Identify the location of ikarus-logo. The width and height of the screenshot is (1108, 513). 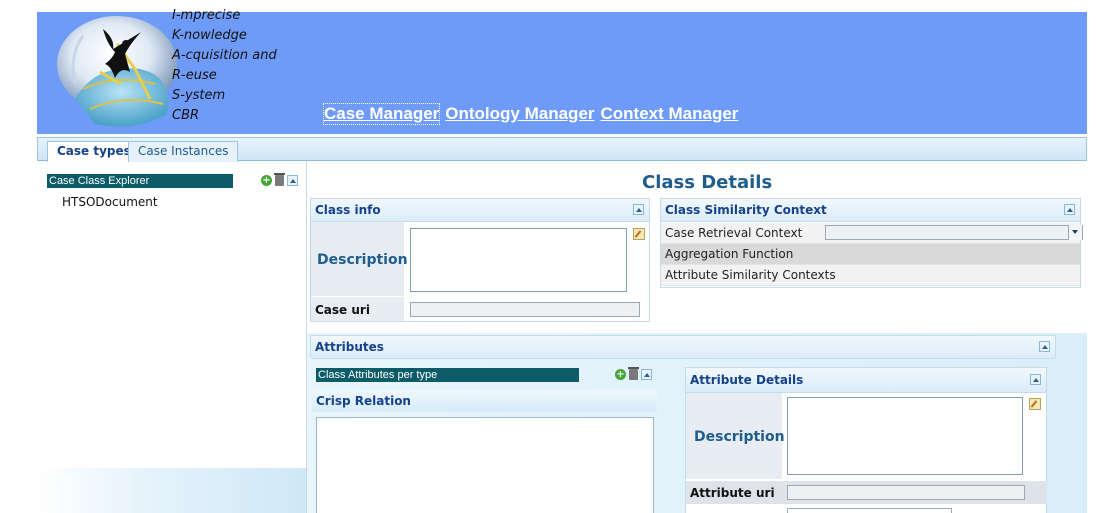
(117, 71).